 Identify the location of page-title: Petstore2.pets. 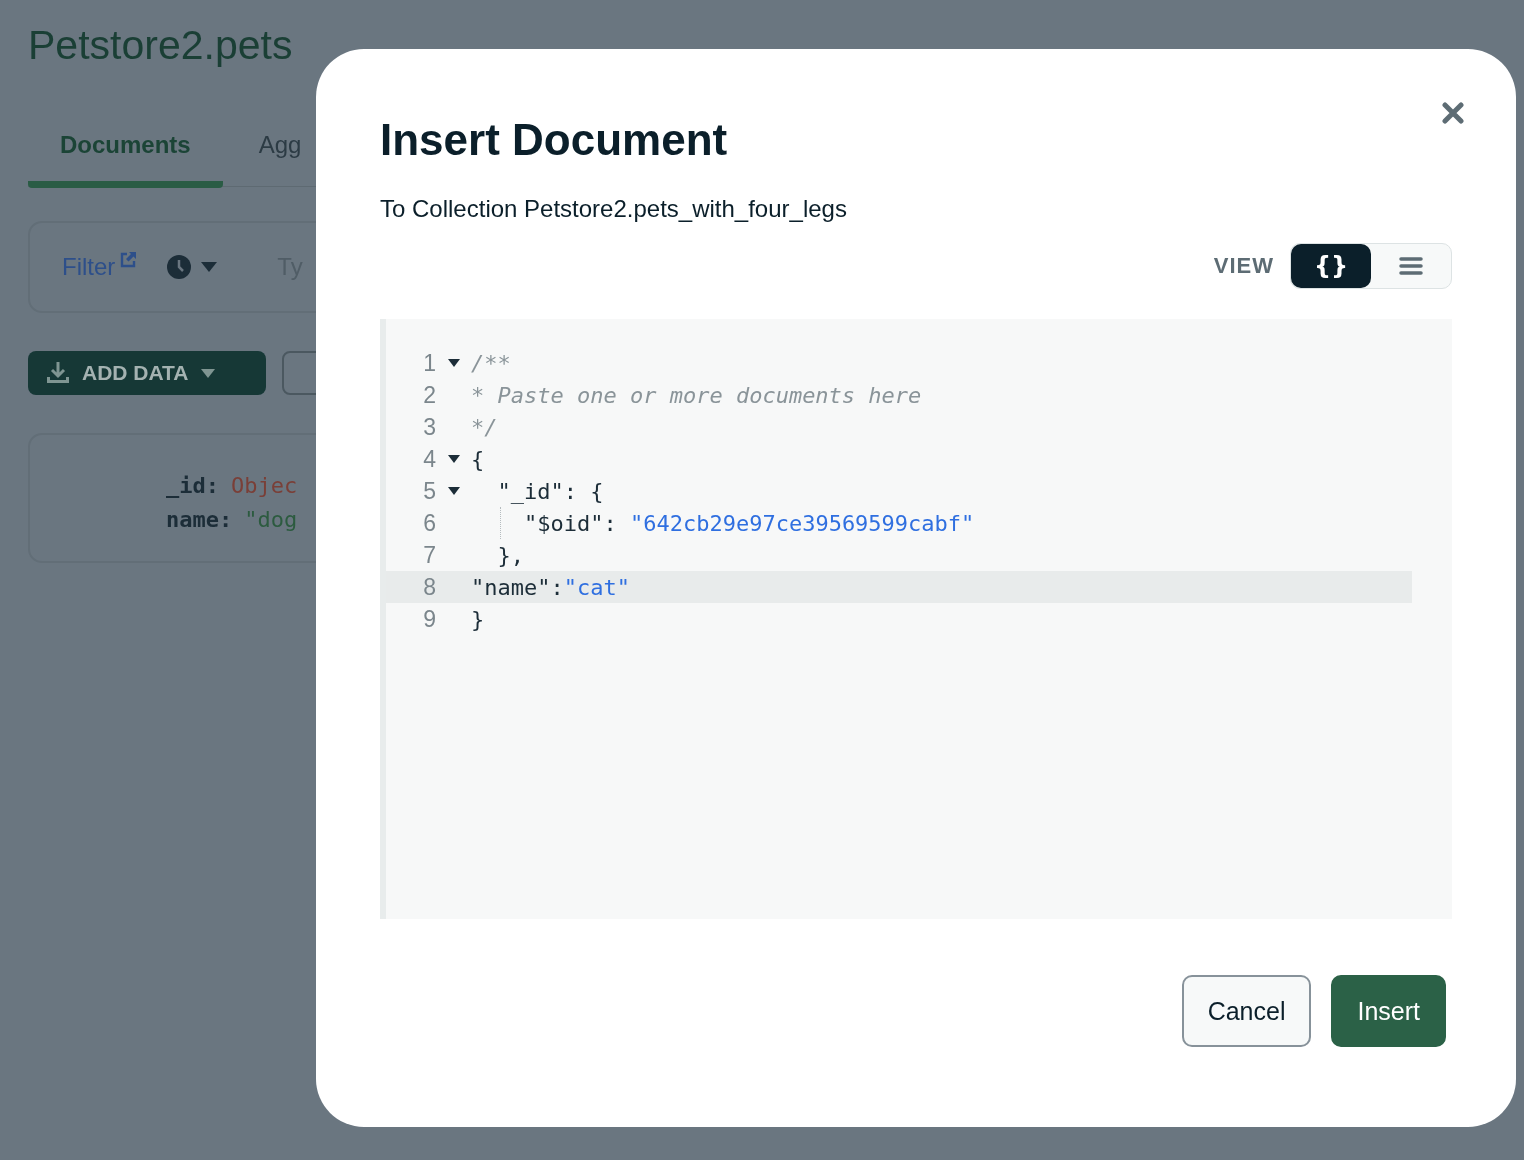
(161, 45).